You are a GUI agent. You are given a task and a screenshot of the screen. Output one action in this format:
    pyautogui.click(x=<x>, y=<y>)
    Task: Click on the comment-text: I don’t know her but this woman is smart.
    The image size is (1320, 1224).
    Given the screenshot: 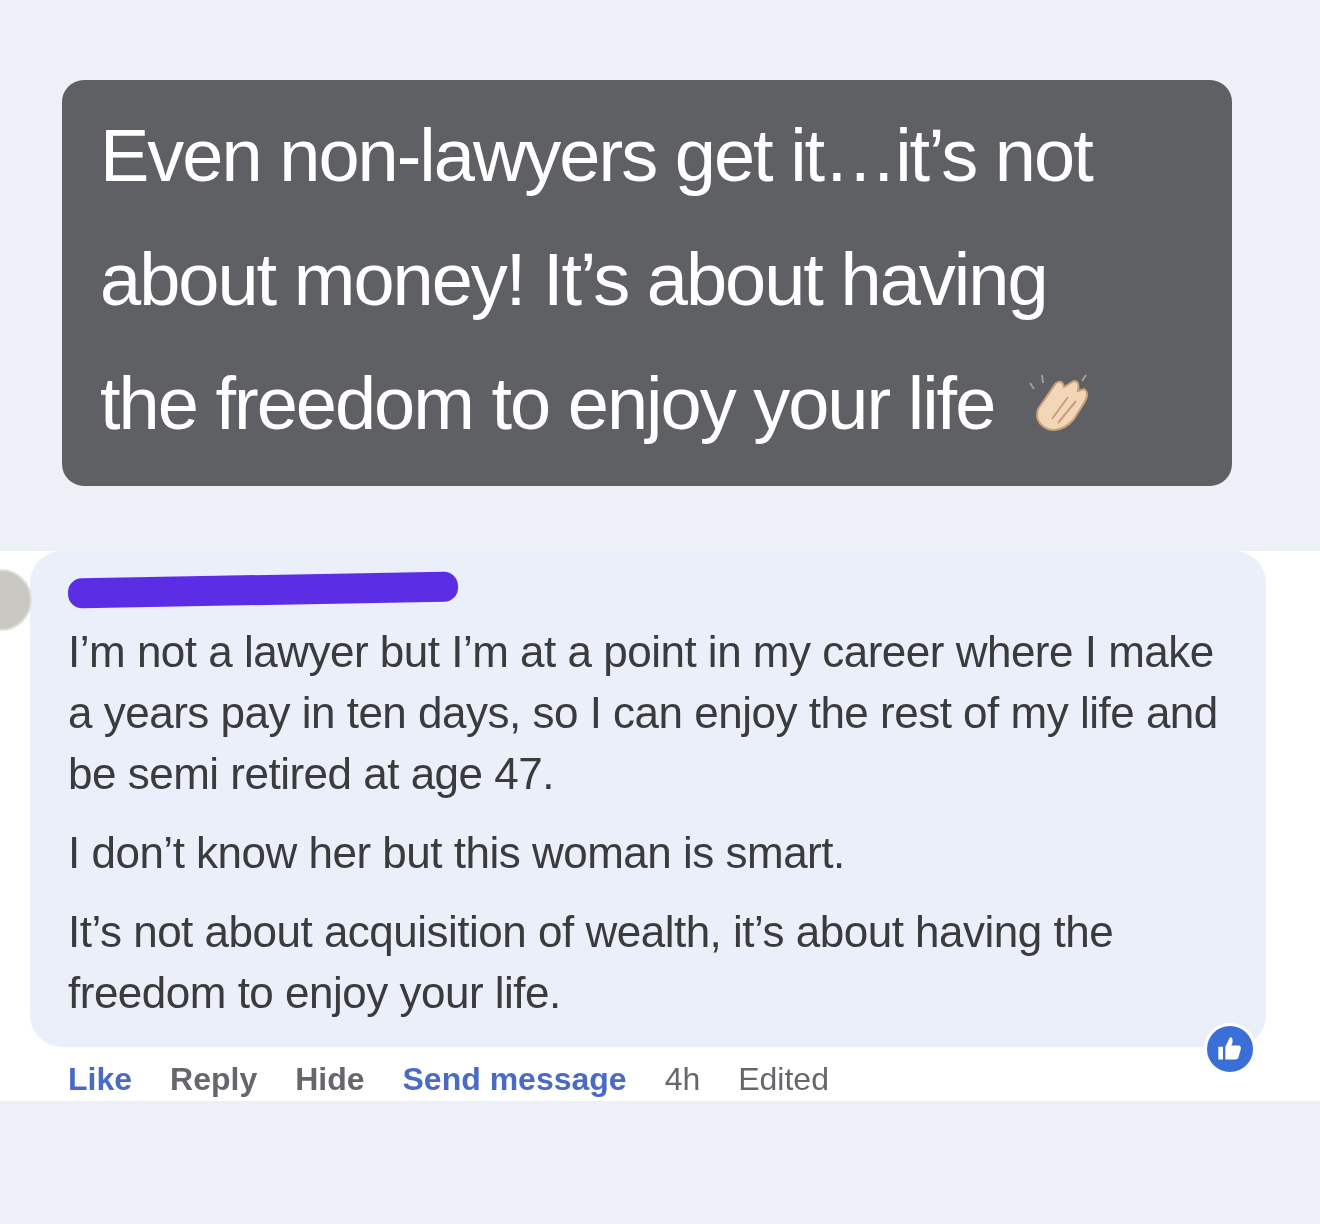 What is the action you would take?
    pyautogui.click(x=457, y=853)
    